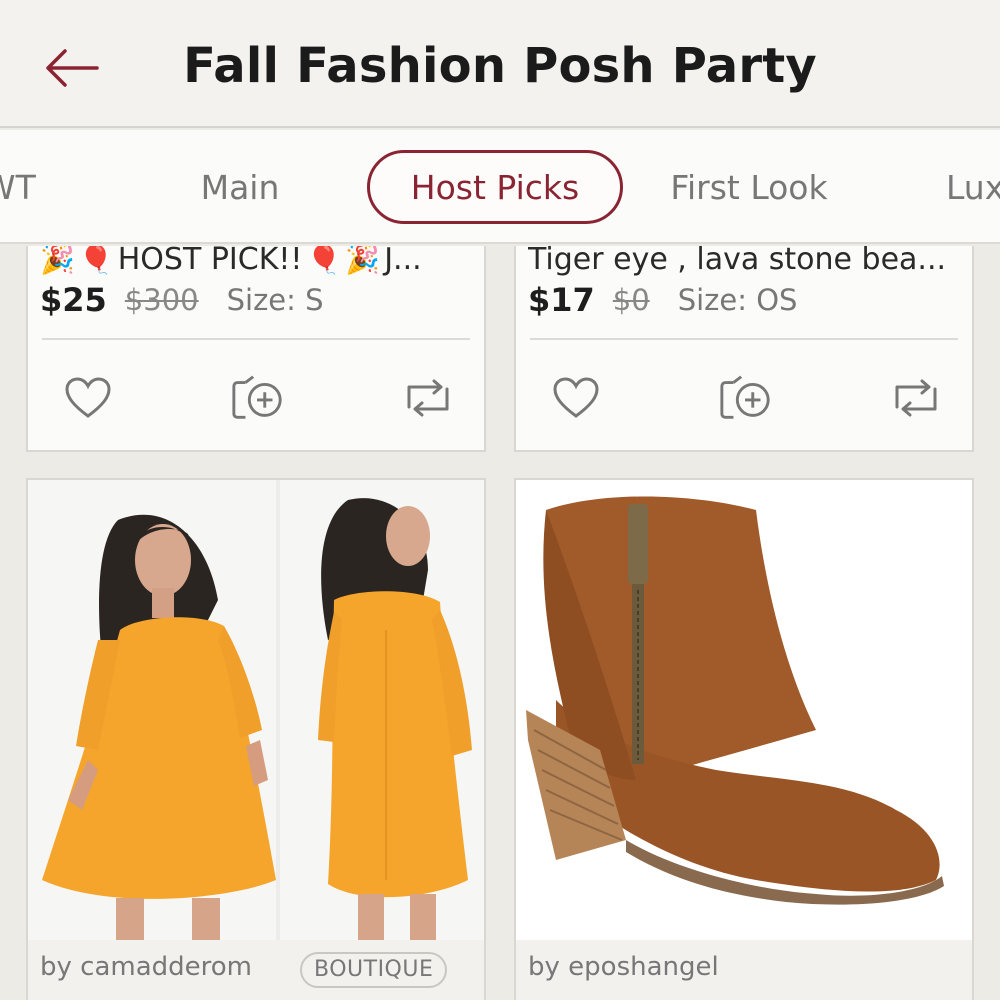  I want to click on header: Fall Fashion Posh Party, so click(500, 64).